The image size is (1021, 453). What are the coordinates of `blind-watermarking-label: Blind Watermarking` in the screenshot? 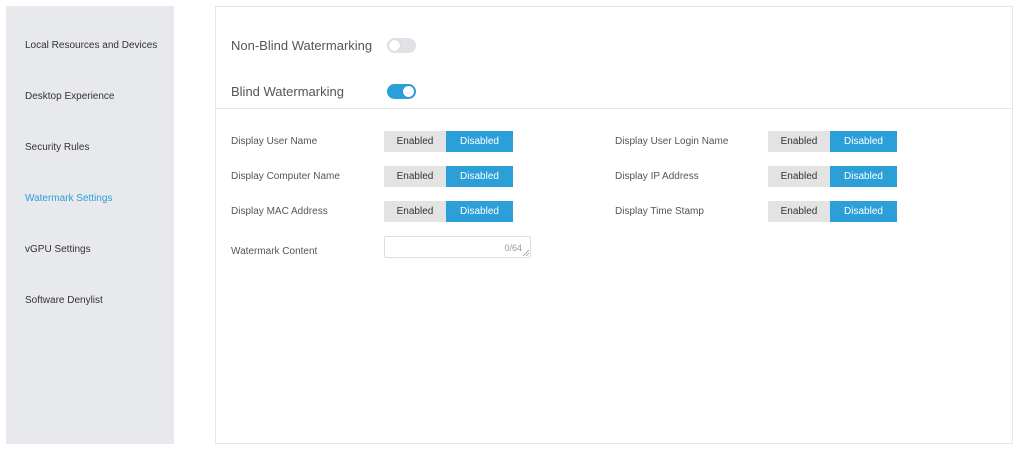 It's located at (287, 91).